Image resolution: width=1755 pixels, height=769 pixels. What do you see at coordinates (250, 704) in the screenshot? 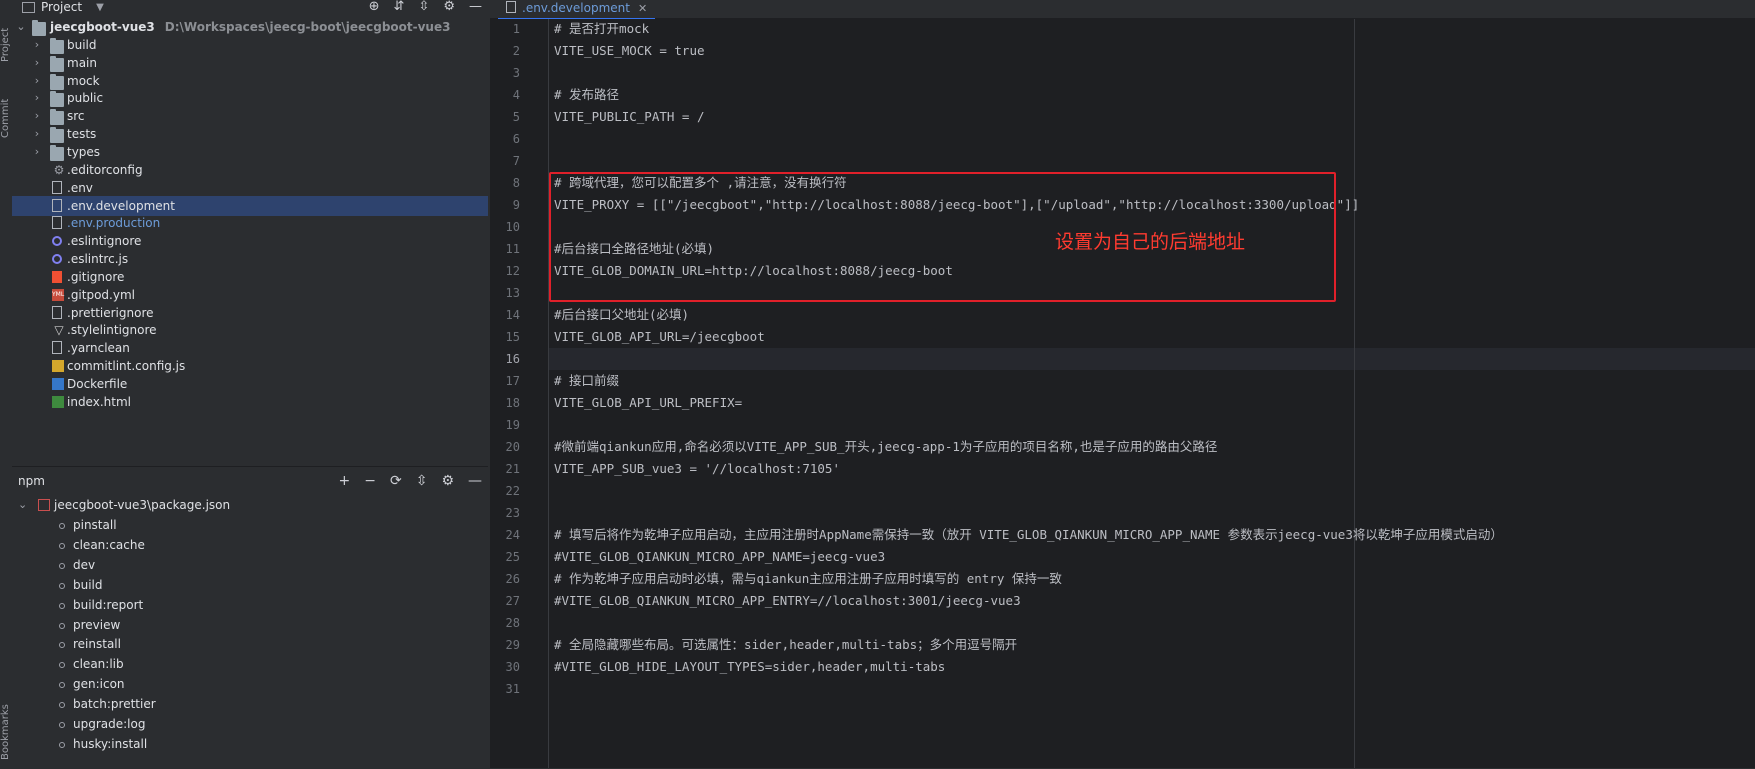
I see `npm-script-batch-prettier: batch:prettier` at bounding box center [250, 704].